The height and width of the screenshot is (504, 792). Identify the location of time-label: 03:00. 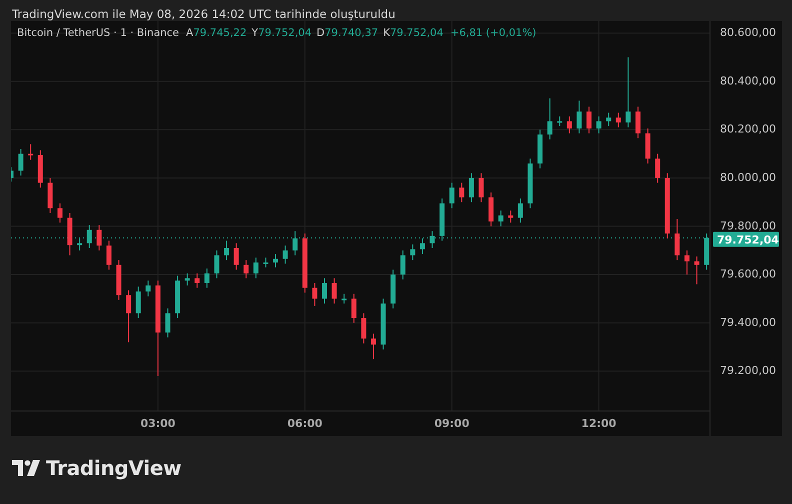
(158, 423).